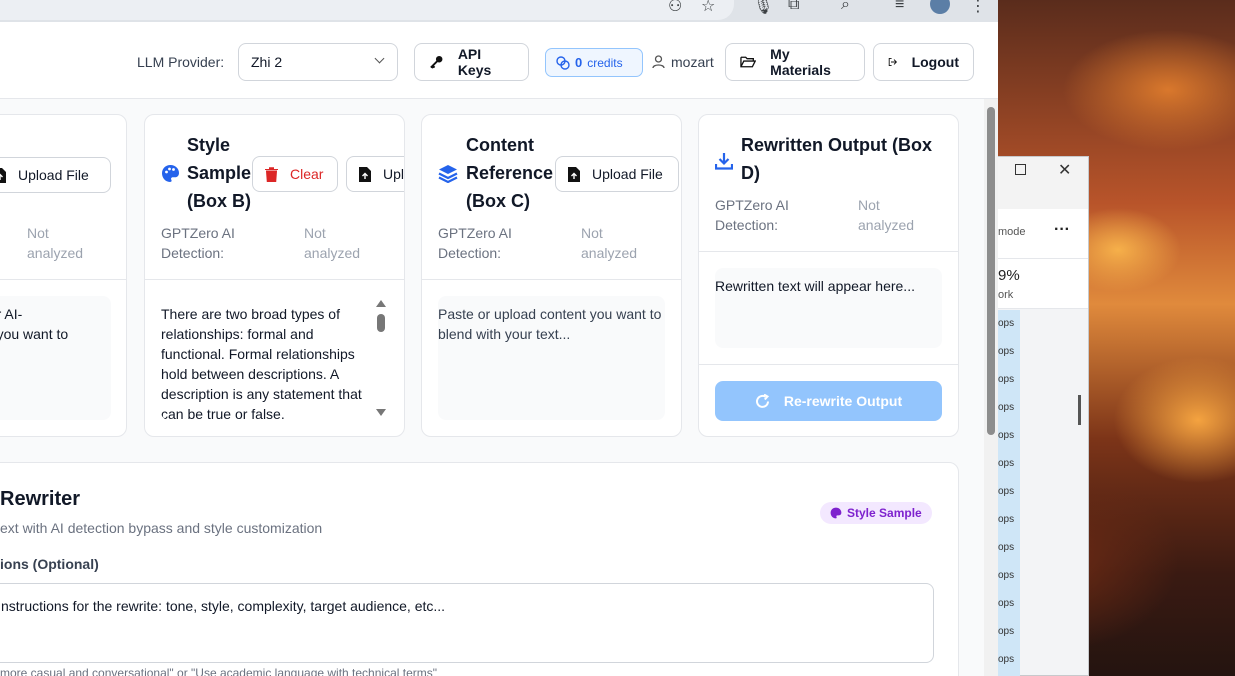 The image size is (1235, 676). Describe the element at coordinates (991, 271) in the screenshot. I see `page-scrollbar-thumb` at that location.